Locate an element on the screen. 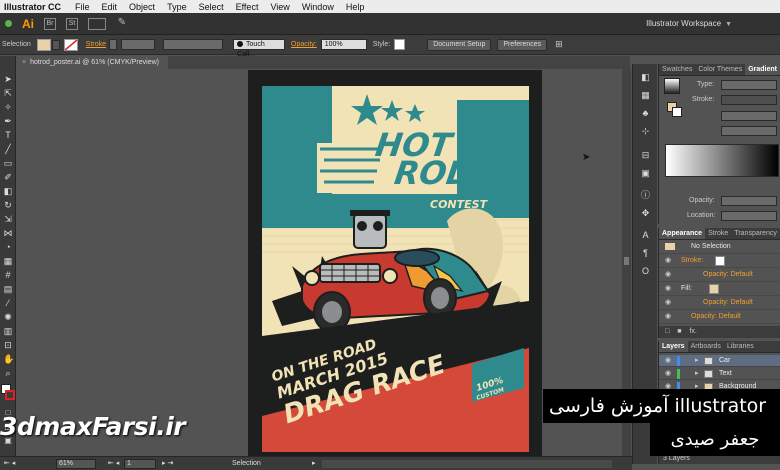 This screenshot has width=780, height=470. workspace-switcher: Illustrator Workspace ▼ is located at coordinates (689, 23).